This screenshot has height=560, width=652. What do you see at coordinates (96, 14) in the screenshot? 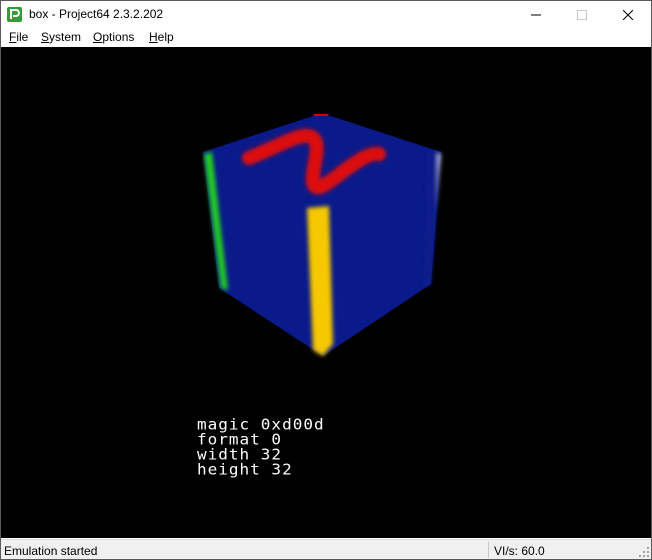
I see `window-title: box - Project64 2.3.2.202` at bounding box center [96, 14].